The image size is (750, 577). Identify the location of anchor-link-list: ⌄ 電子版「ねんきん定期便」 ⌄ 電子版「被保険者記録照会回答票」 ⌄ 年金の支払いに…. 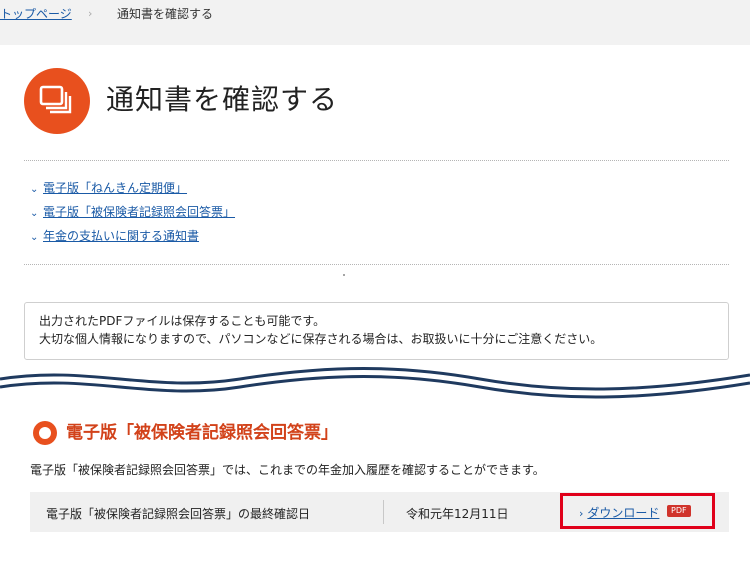
(132, 212).